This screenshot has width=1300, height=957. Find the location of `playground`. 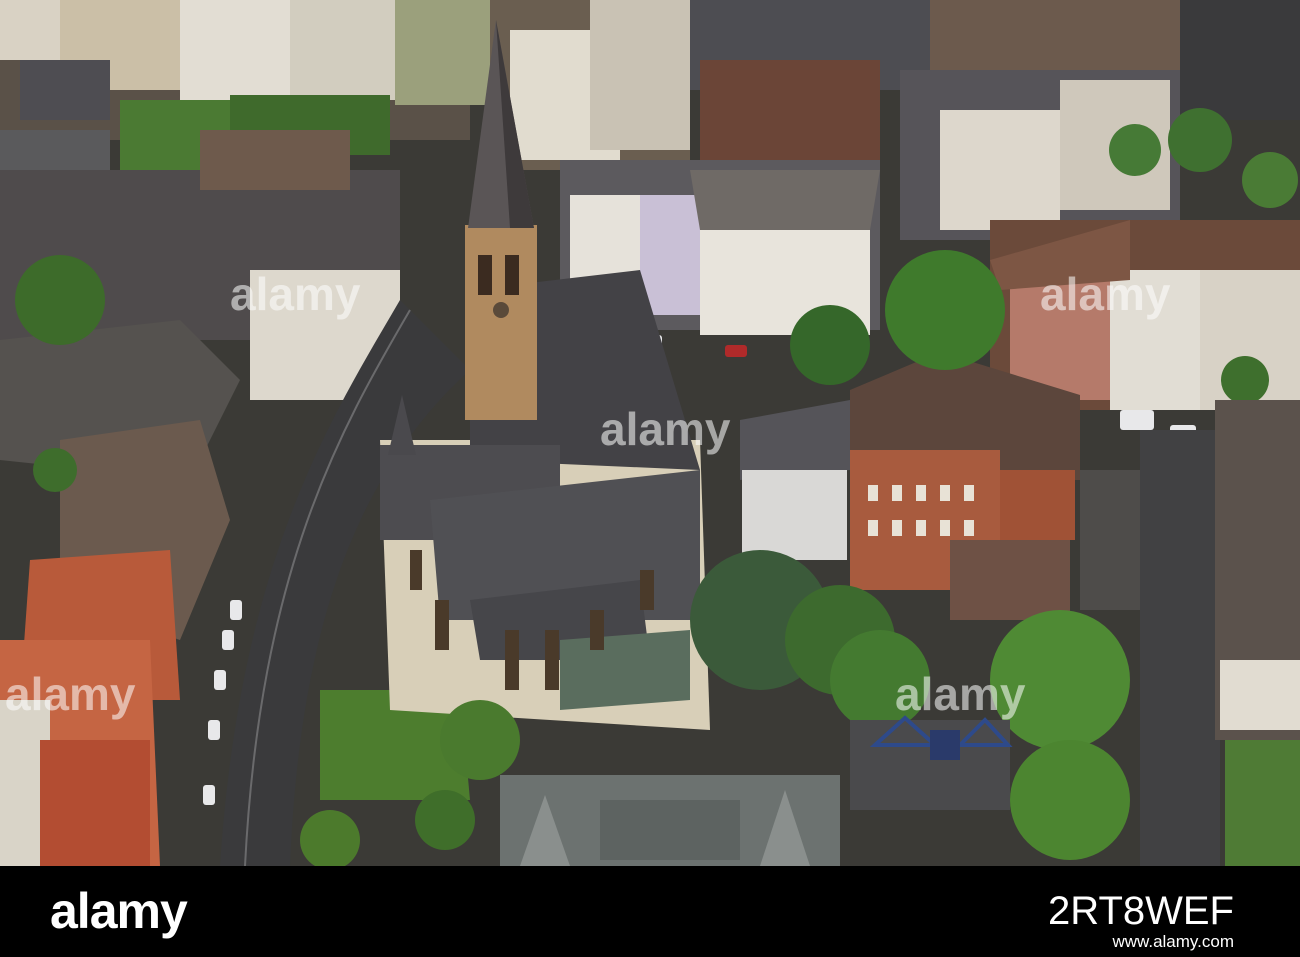

playground is located at coordinates (931, 762).